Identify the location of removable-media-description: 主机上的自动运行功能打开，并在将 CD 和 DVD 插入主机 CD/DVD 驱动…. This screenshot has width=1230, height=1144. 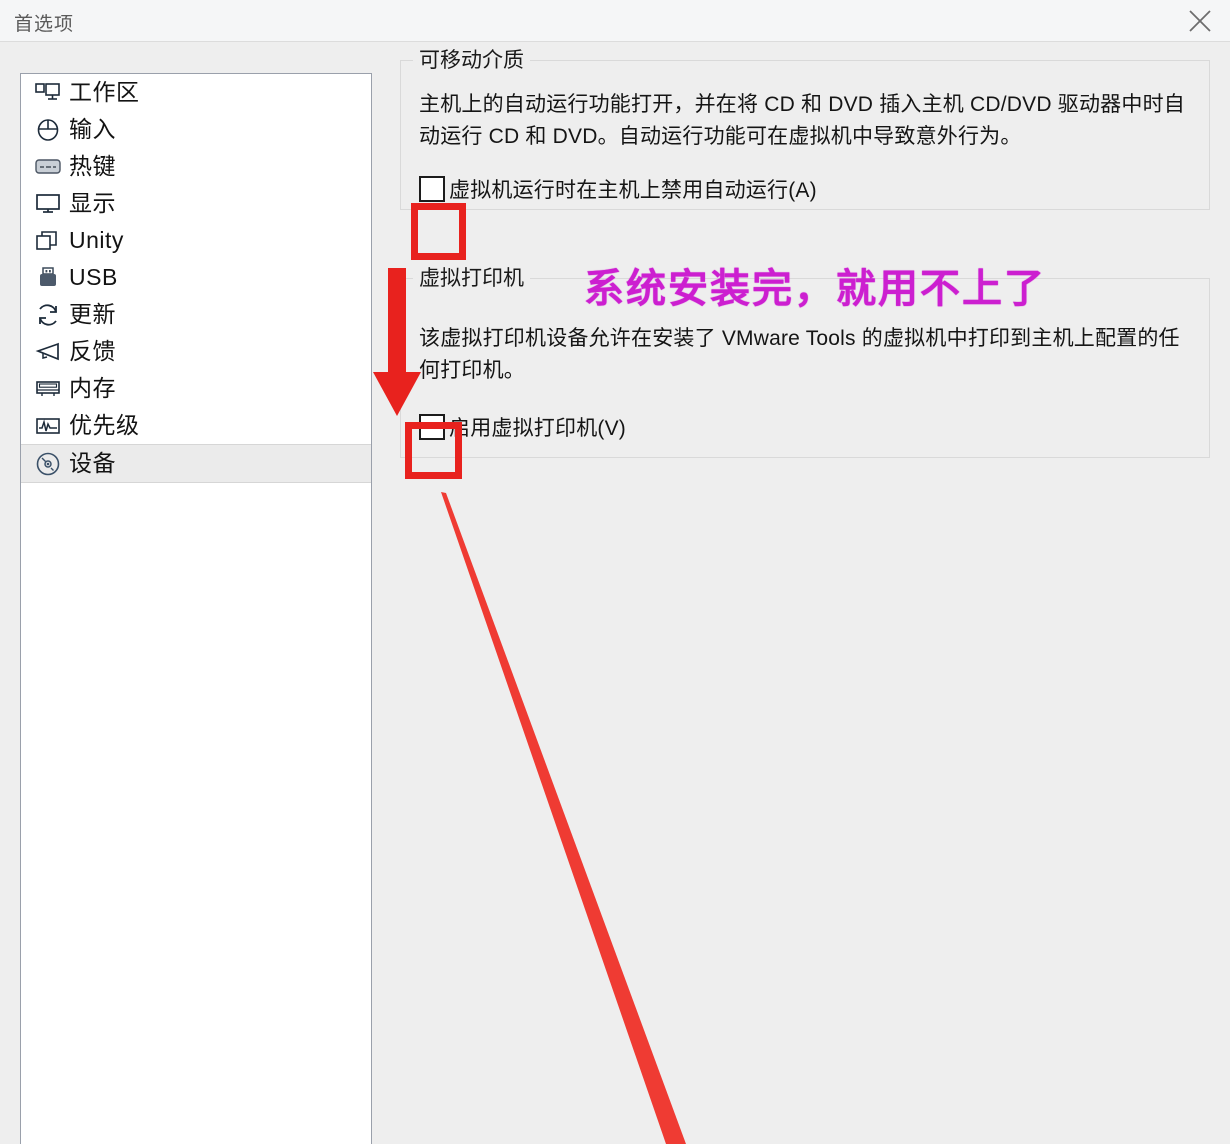
(802, 120).